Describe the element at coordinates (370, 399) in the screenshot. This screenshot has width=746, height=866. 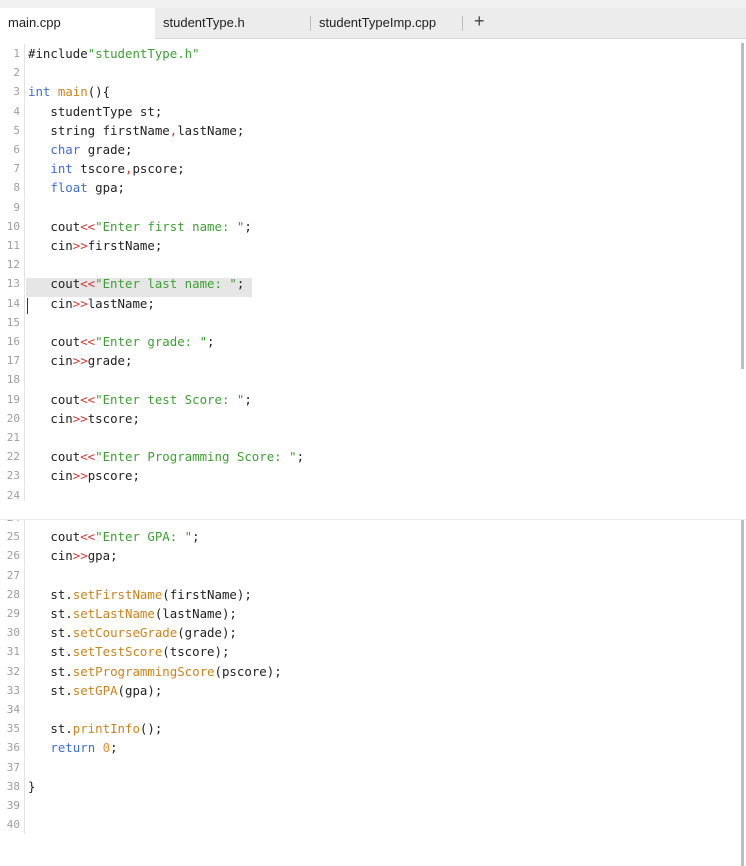
I see `code-line: 19 cout<<"Enter test Score: ";` at that location.